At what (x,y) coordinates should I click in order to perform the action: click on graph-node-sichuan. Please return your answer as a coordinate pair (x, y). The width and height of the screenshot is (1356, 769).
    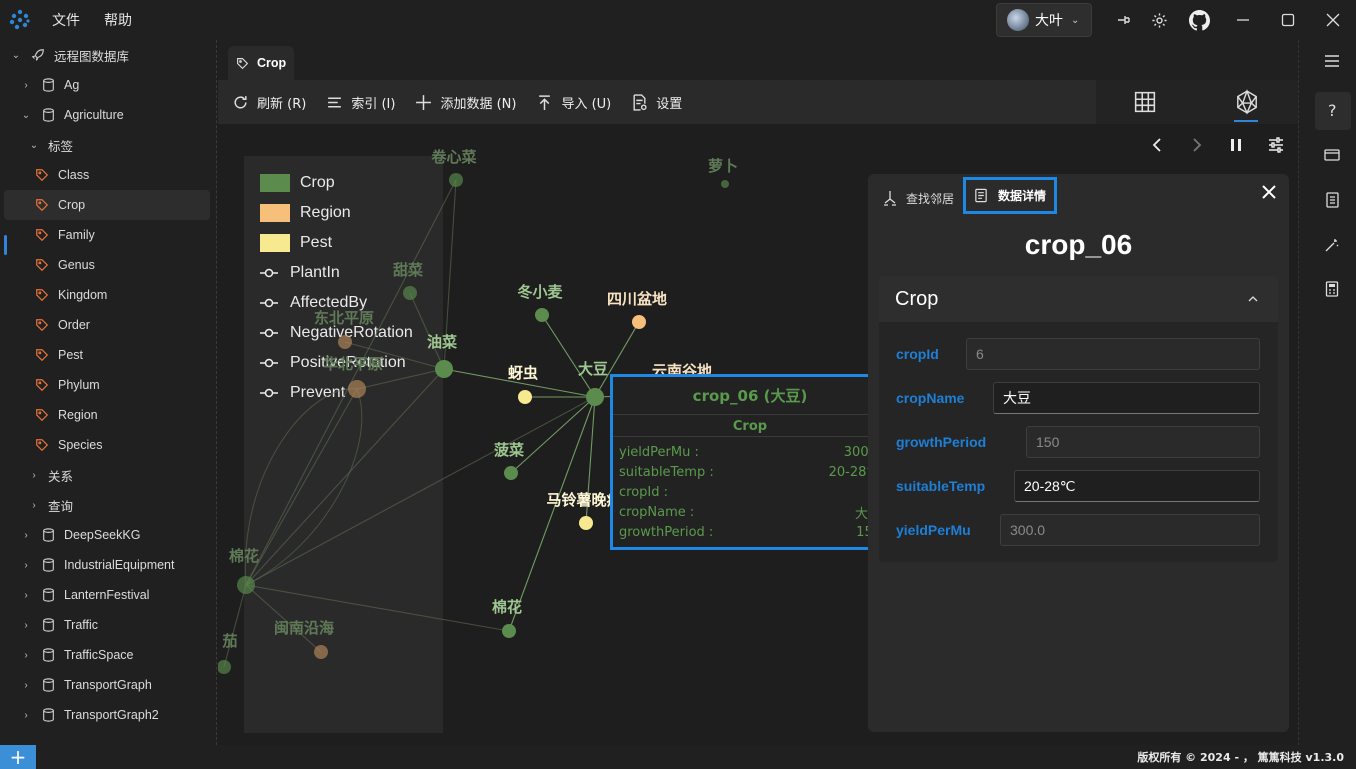
    Looking at the image, I should click on (639, 322).